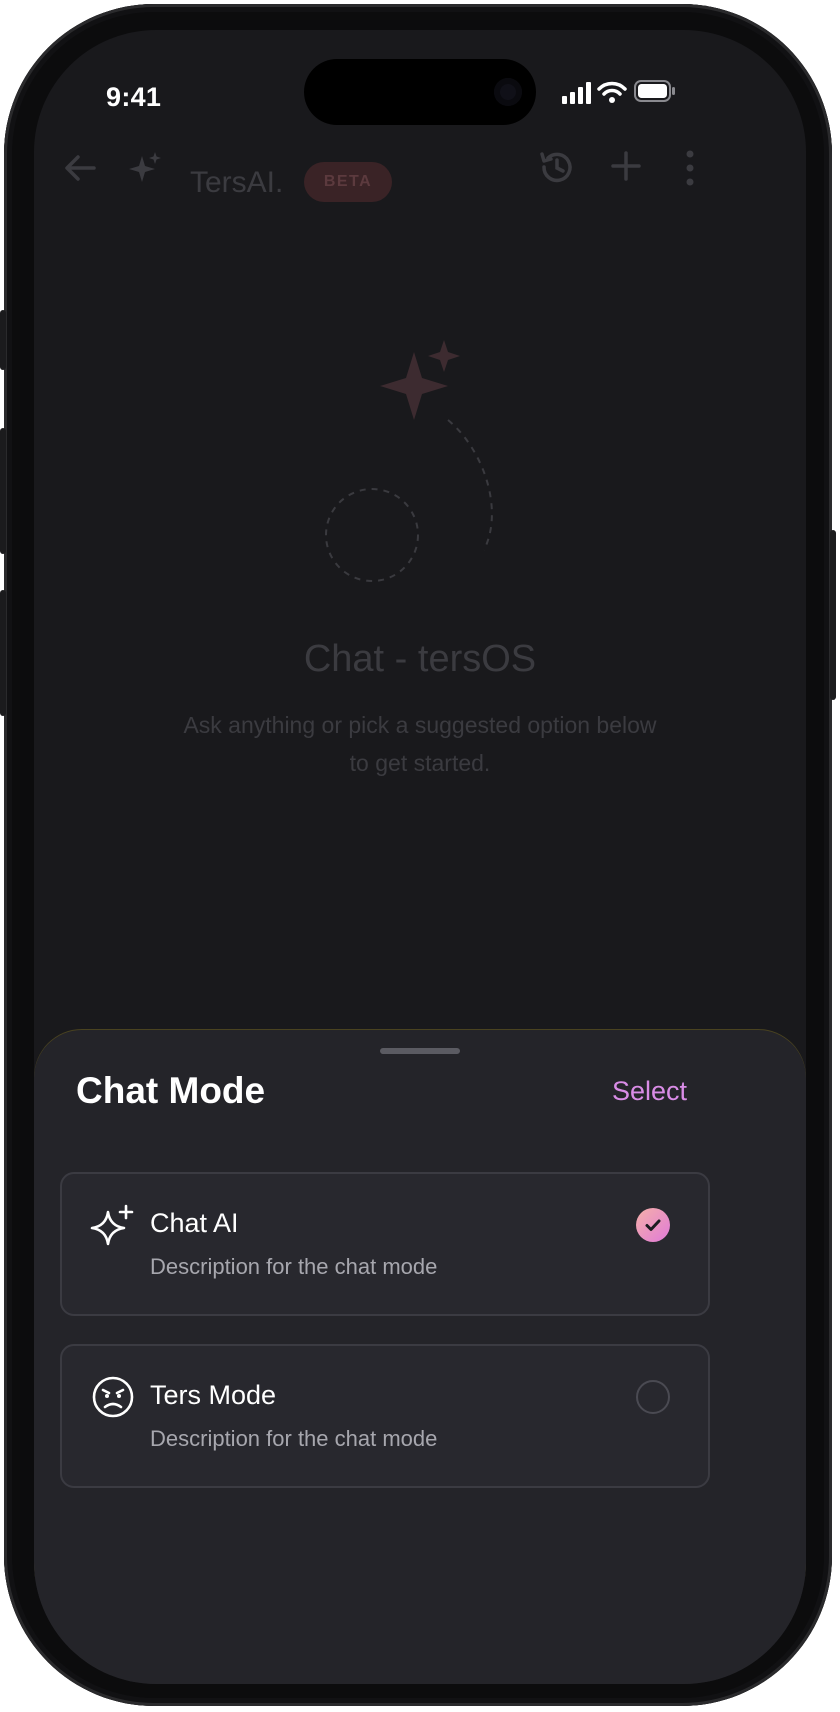 This screenshot has width=840, height=1712. What do you see at coordinates (420, 1051) in the screenshot?
I see `sheet-grabber` at bounding box center [420, 1051].